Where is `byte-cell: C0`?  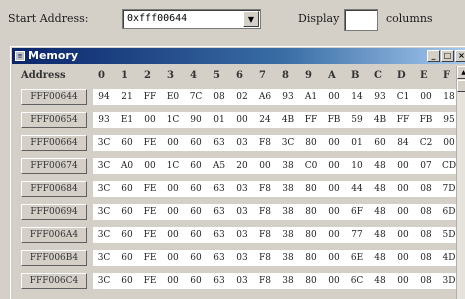
byte-cell: C0 is located at coordinates (311, 166).